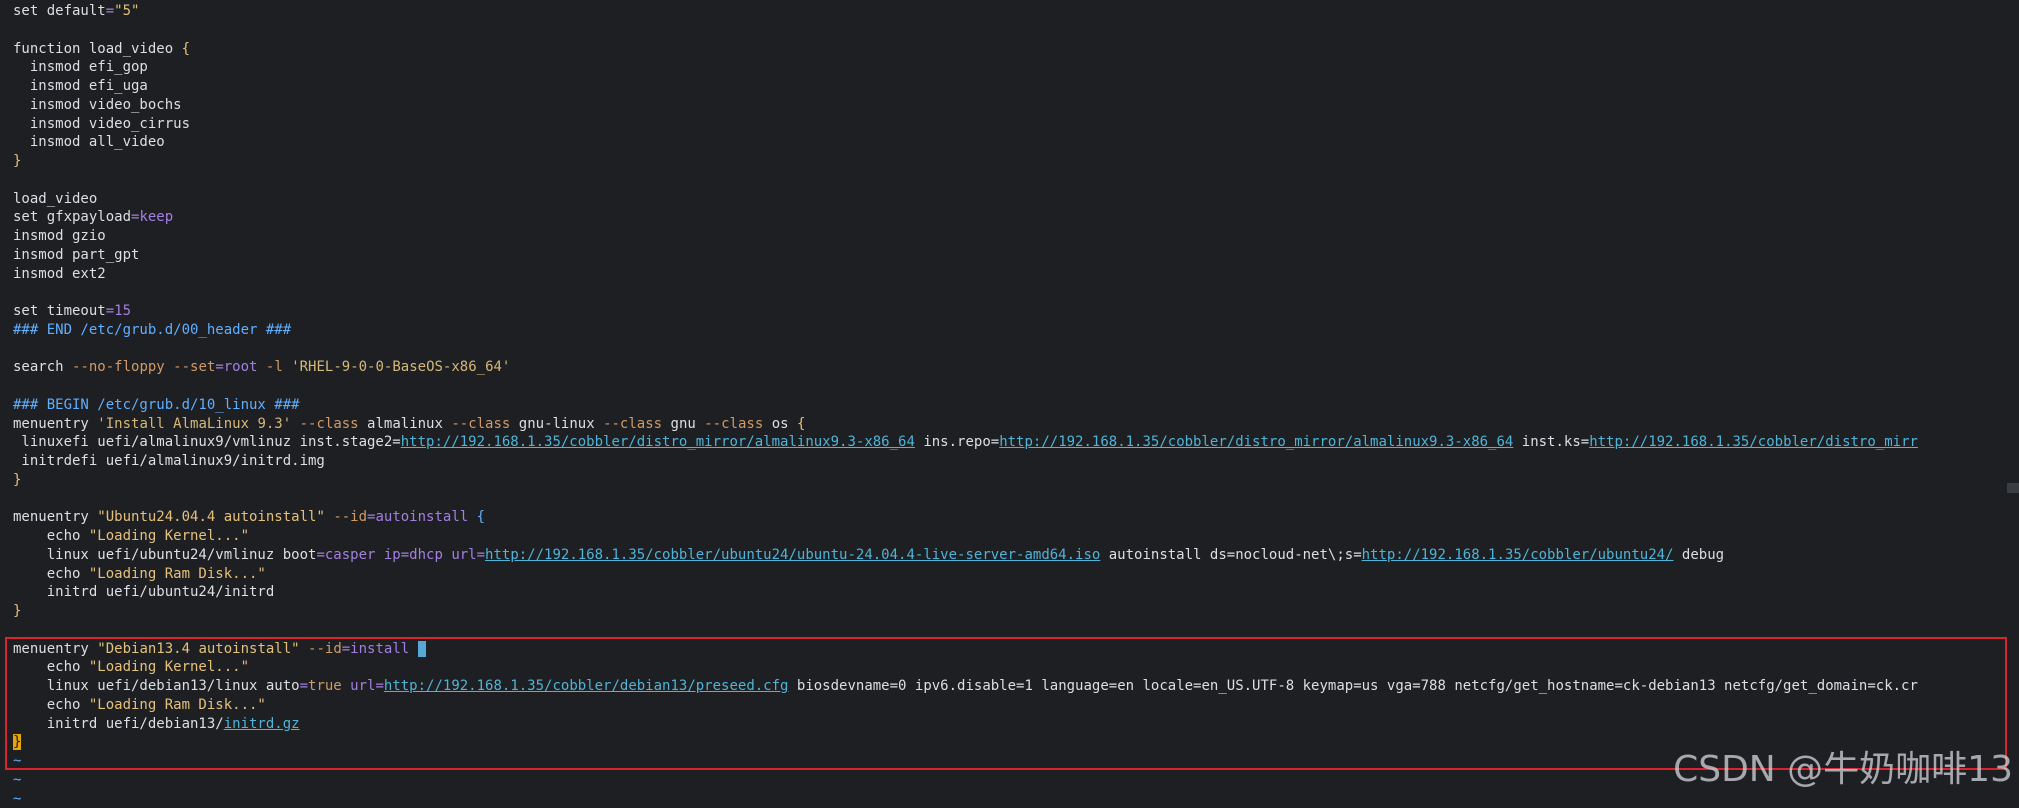 This screenshot has width=2019, height=808. I want to click on code-token: set timeout, so click(59, 311).